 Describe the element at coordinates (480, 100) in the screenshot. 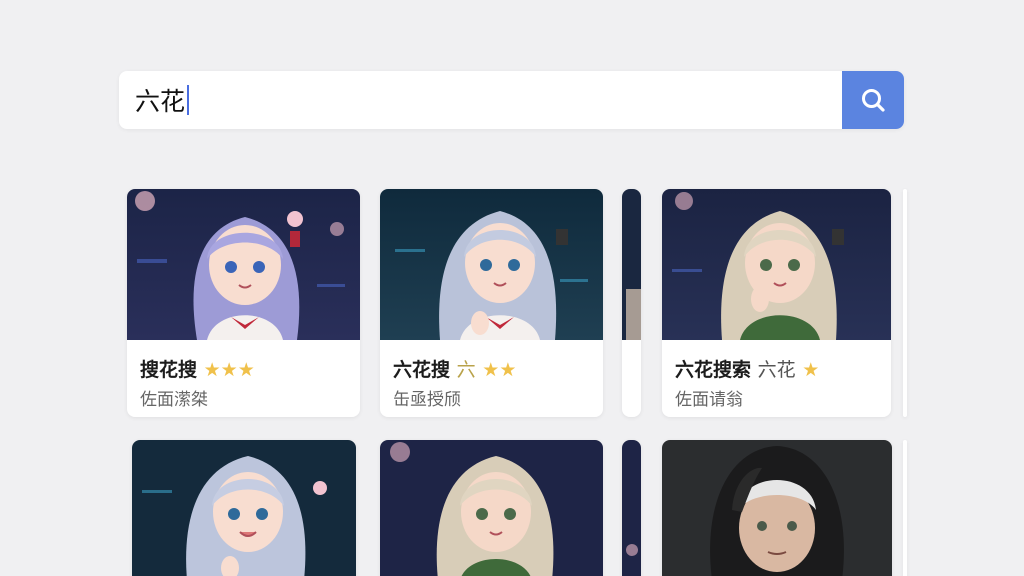

I see `search-input: 六花` at that location.